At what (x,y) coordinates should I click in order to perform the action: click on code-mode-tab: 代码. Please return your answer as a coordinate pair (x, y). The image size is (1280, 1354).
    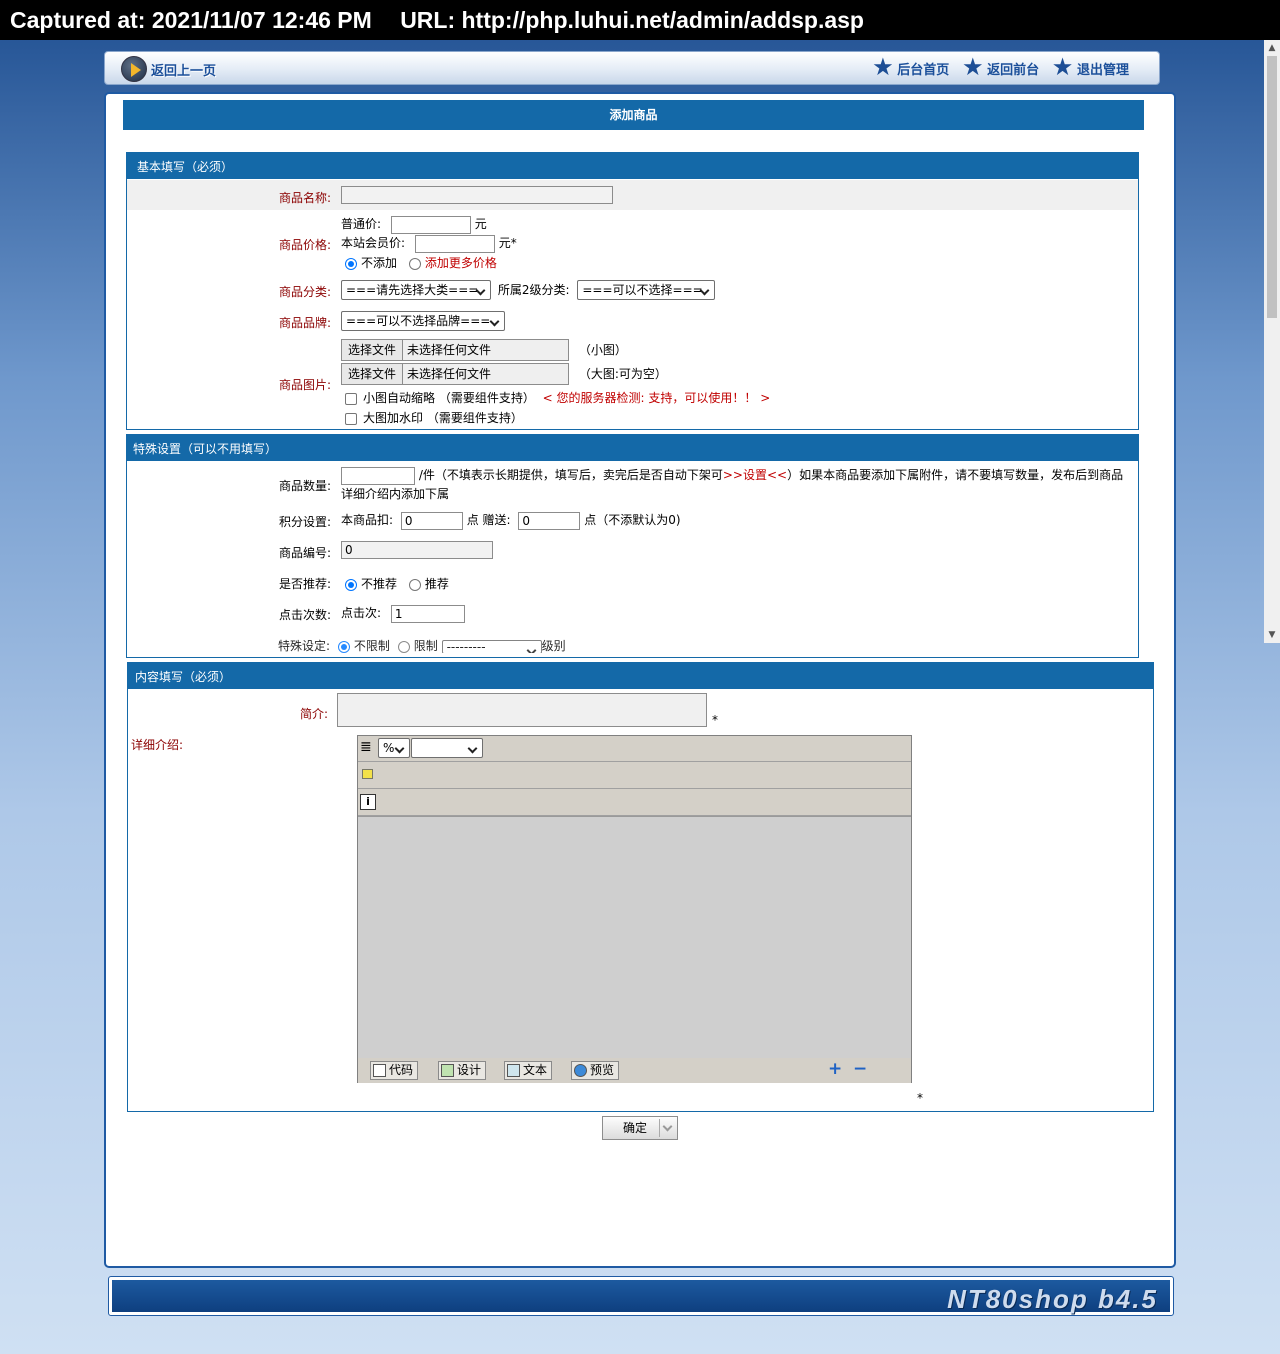
    Looking at the image, I should click on (394, 1070).